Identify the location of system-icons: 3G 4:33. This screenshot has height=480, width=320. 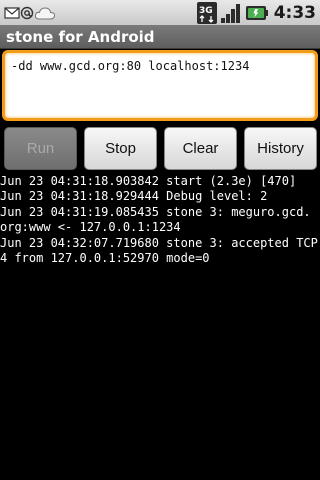
(256, 12).